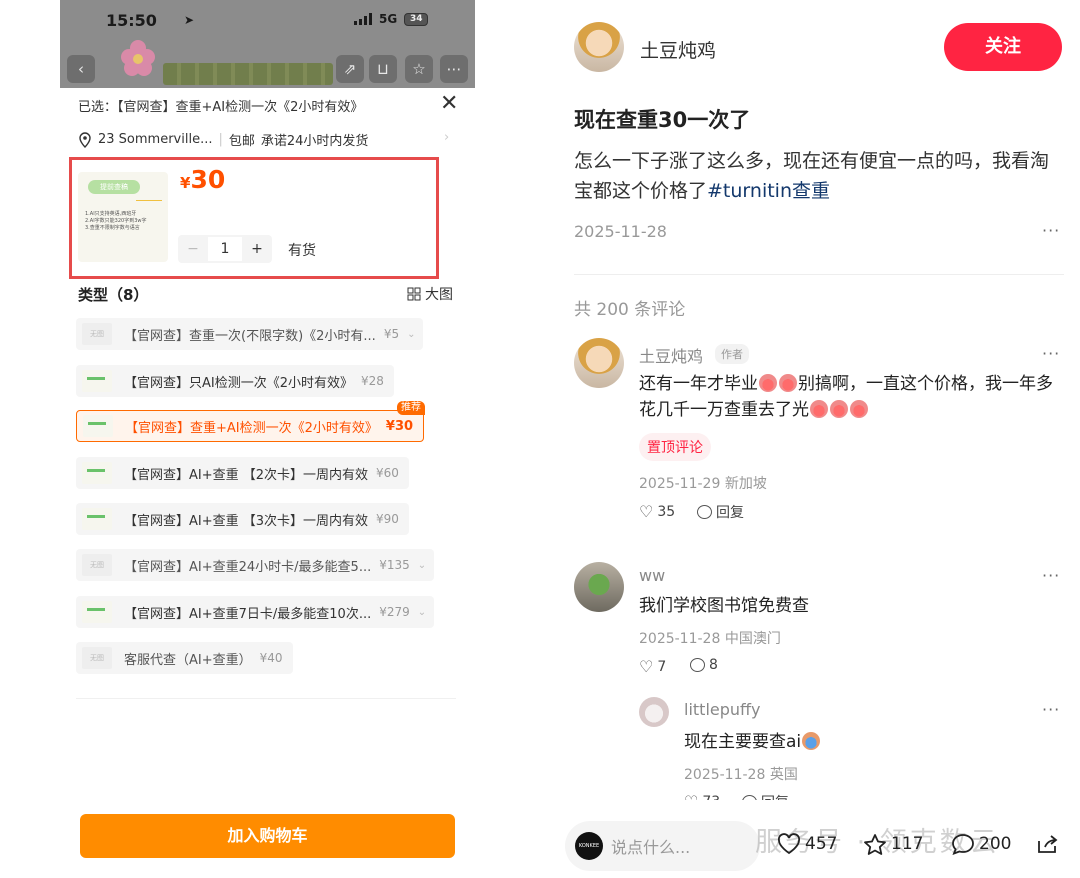  Describe the element at coordinates (188, 660) in the screenshot. I see `option-label: 客服代查（AI+查重）` at that location.